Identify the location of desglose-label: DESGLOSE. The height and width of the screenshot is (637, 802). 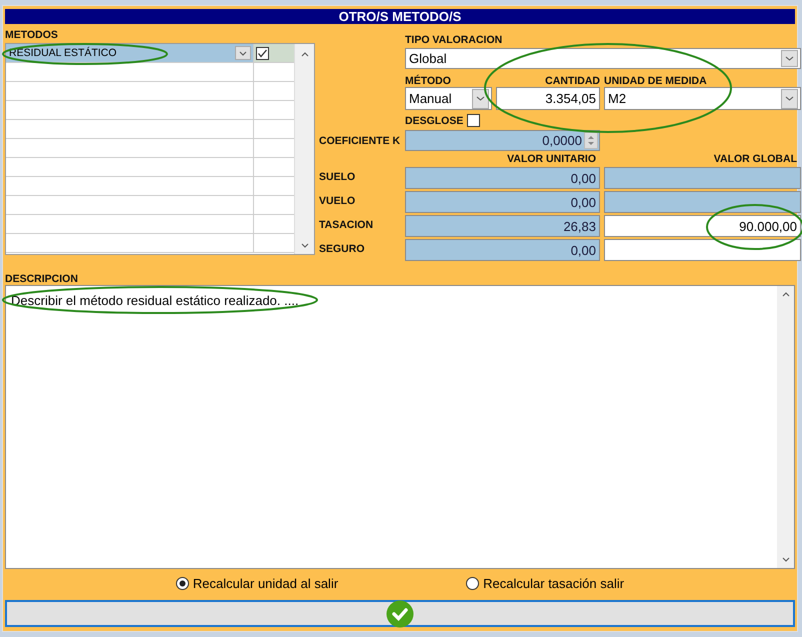
(434, 120).